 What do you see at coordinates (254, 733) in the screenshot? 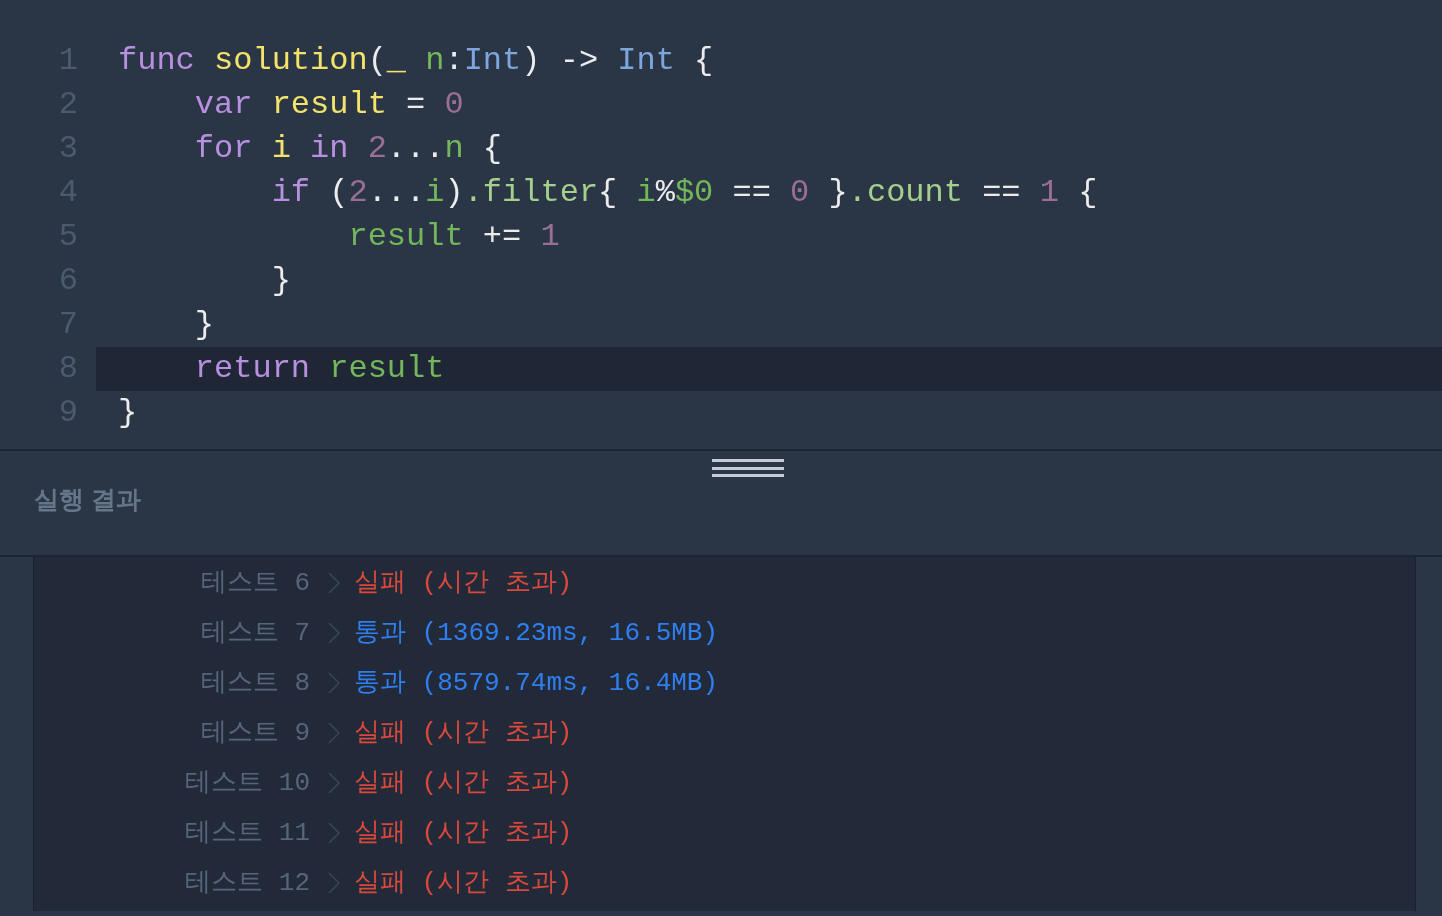
I see `test-label: 테스트 9` at bounding box center [254, 733].